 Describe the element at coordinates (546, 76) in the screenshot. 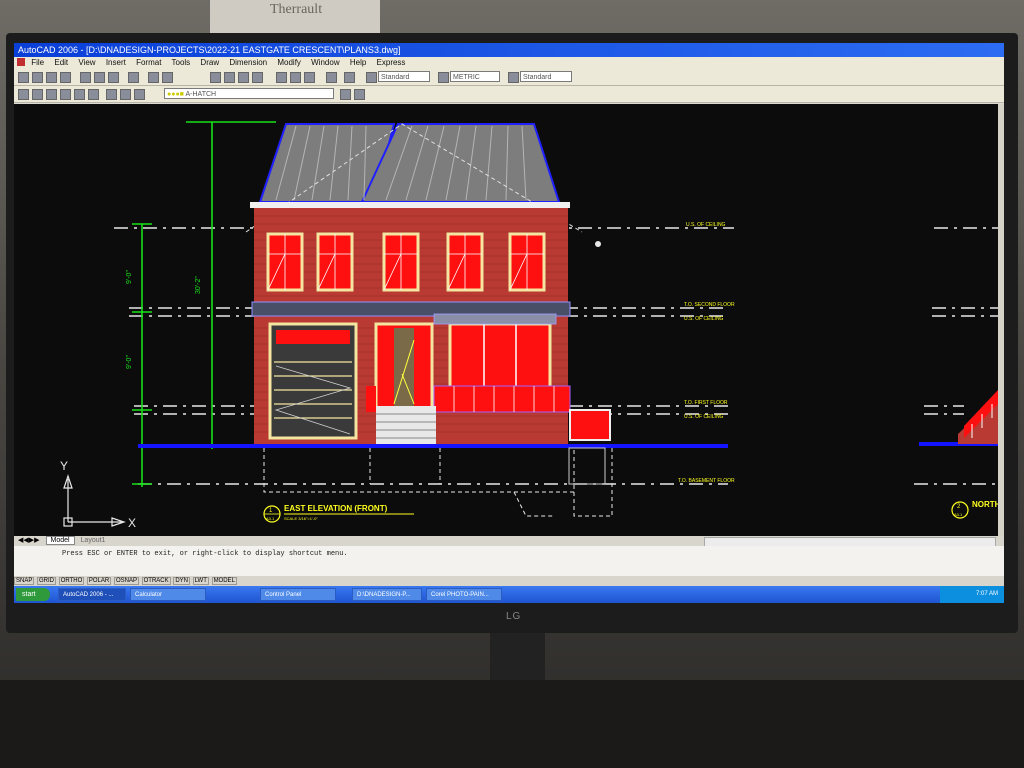

I see `table-style-select: Standard` at that location.